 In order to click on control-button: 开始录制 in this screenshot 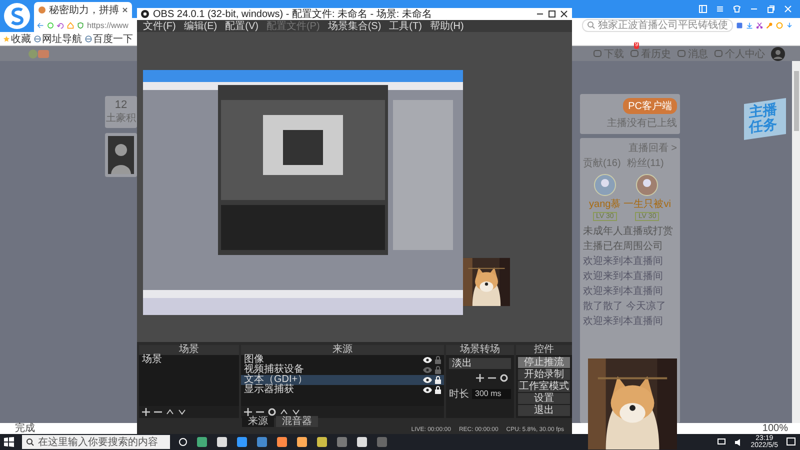, I will do `click(544, 374)`.